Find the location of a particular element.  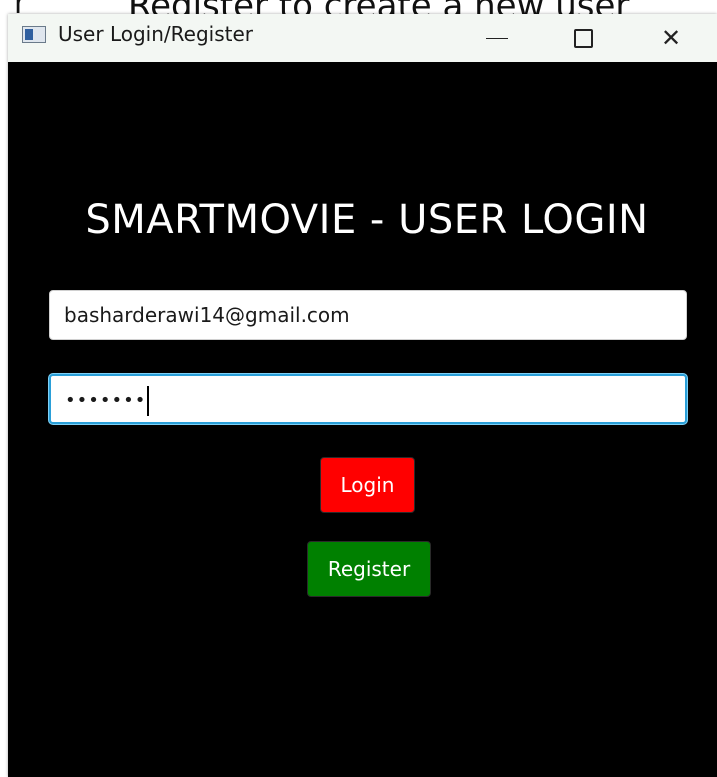

login-button: Login is located at coordinates (367, 485).